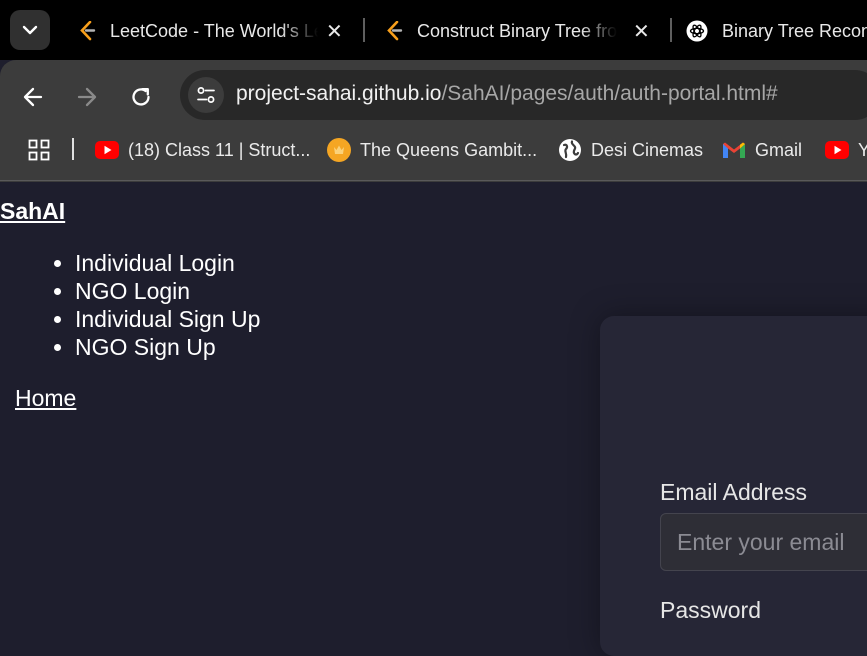 This screenshot has width=867, height=656. Describe the element at coordinates (647, 149) in the screenshot. I see `bookmark-label: Desi Cinemas` at that location.